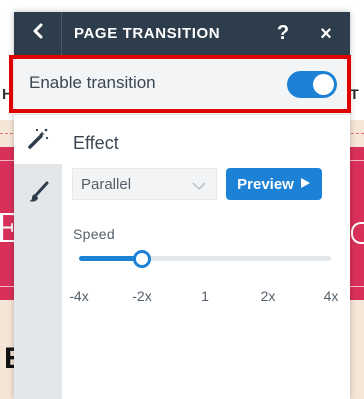  Describe the element at coordinates (7, 94) in the screenshot. I see `background-nav-text-left: H` at that location.